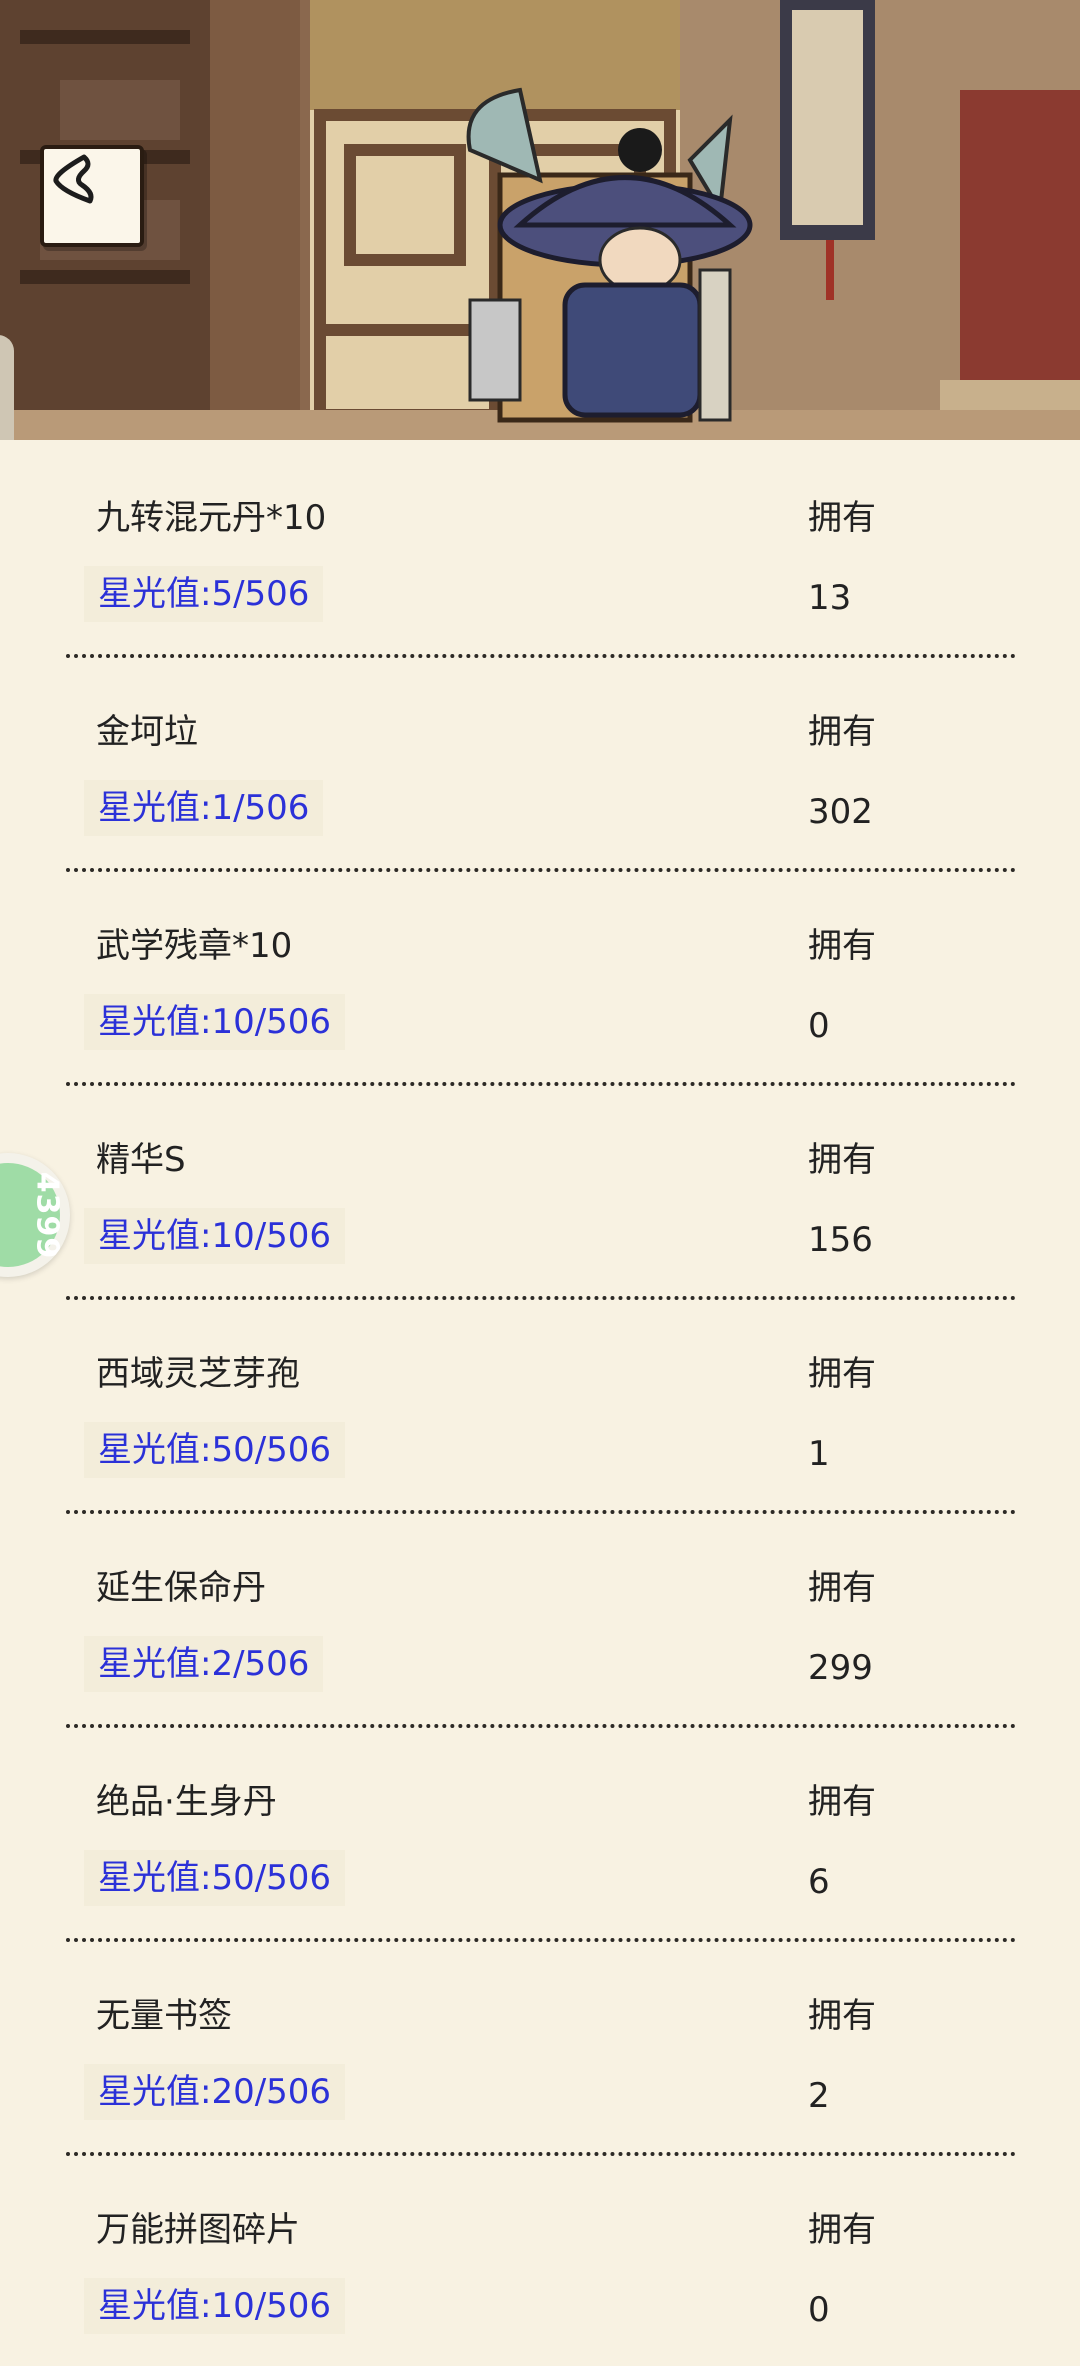 The width and height of the screenshot is (1080, 2366). What do you see at coordinates (181, 1588) in the screenshot?
I see `item-name: 延生保命丹` at bounding box center [181, 1588].